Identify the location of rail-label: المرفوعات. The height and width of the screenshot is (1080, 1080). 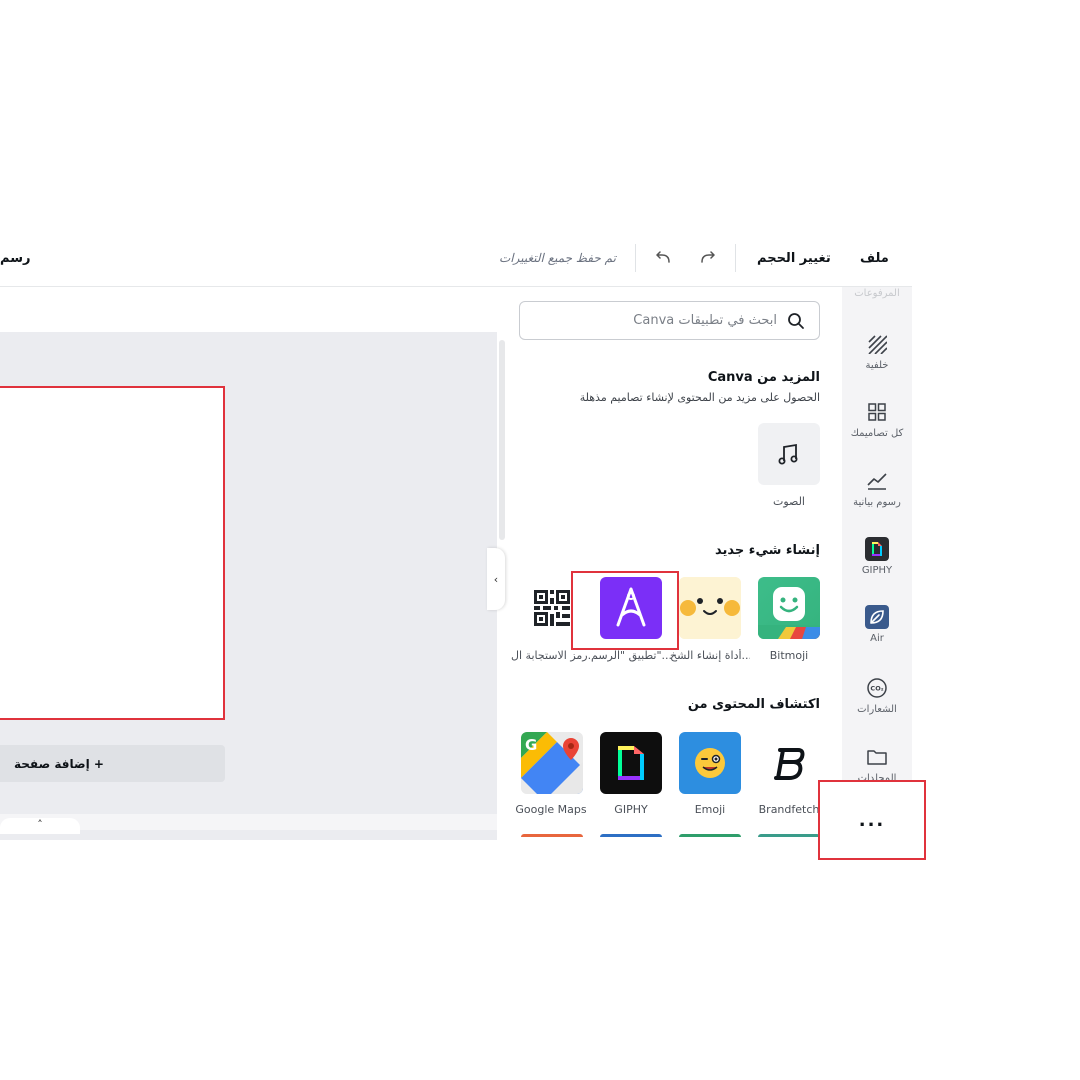
(877, 293).